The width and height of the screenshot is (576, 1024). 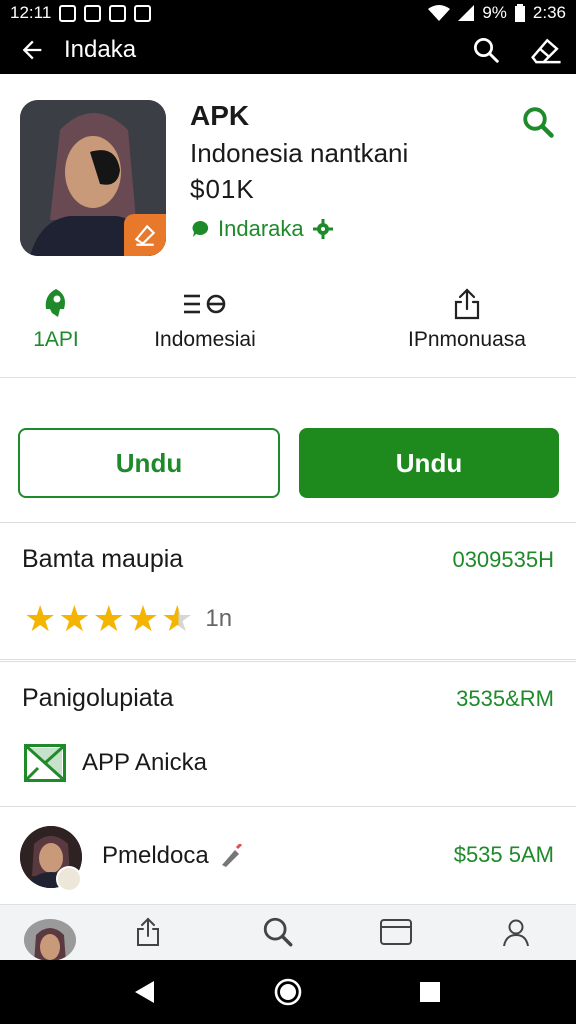 I want to click on system-recents-button, so click(x=430, y=992).